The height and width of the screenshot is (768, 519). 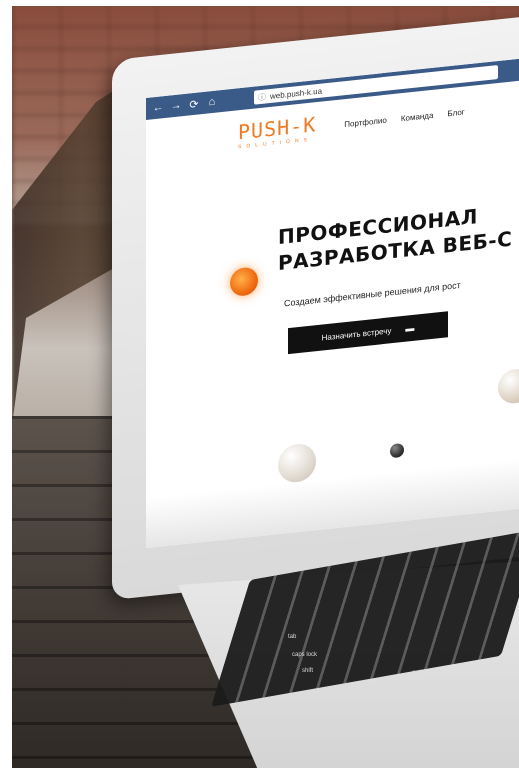 What do you see at coordinates (420, 673) in the screenshot?
I see `key-option: option` at bounding box center [420, 673].